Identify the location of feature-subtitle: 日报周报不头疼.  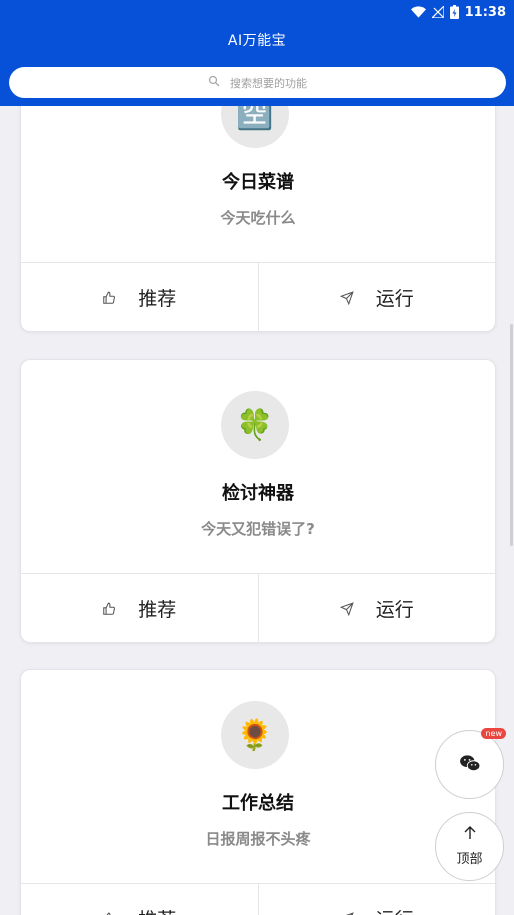
(258, 839).